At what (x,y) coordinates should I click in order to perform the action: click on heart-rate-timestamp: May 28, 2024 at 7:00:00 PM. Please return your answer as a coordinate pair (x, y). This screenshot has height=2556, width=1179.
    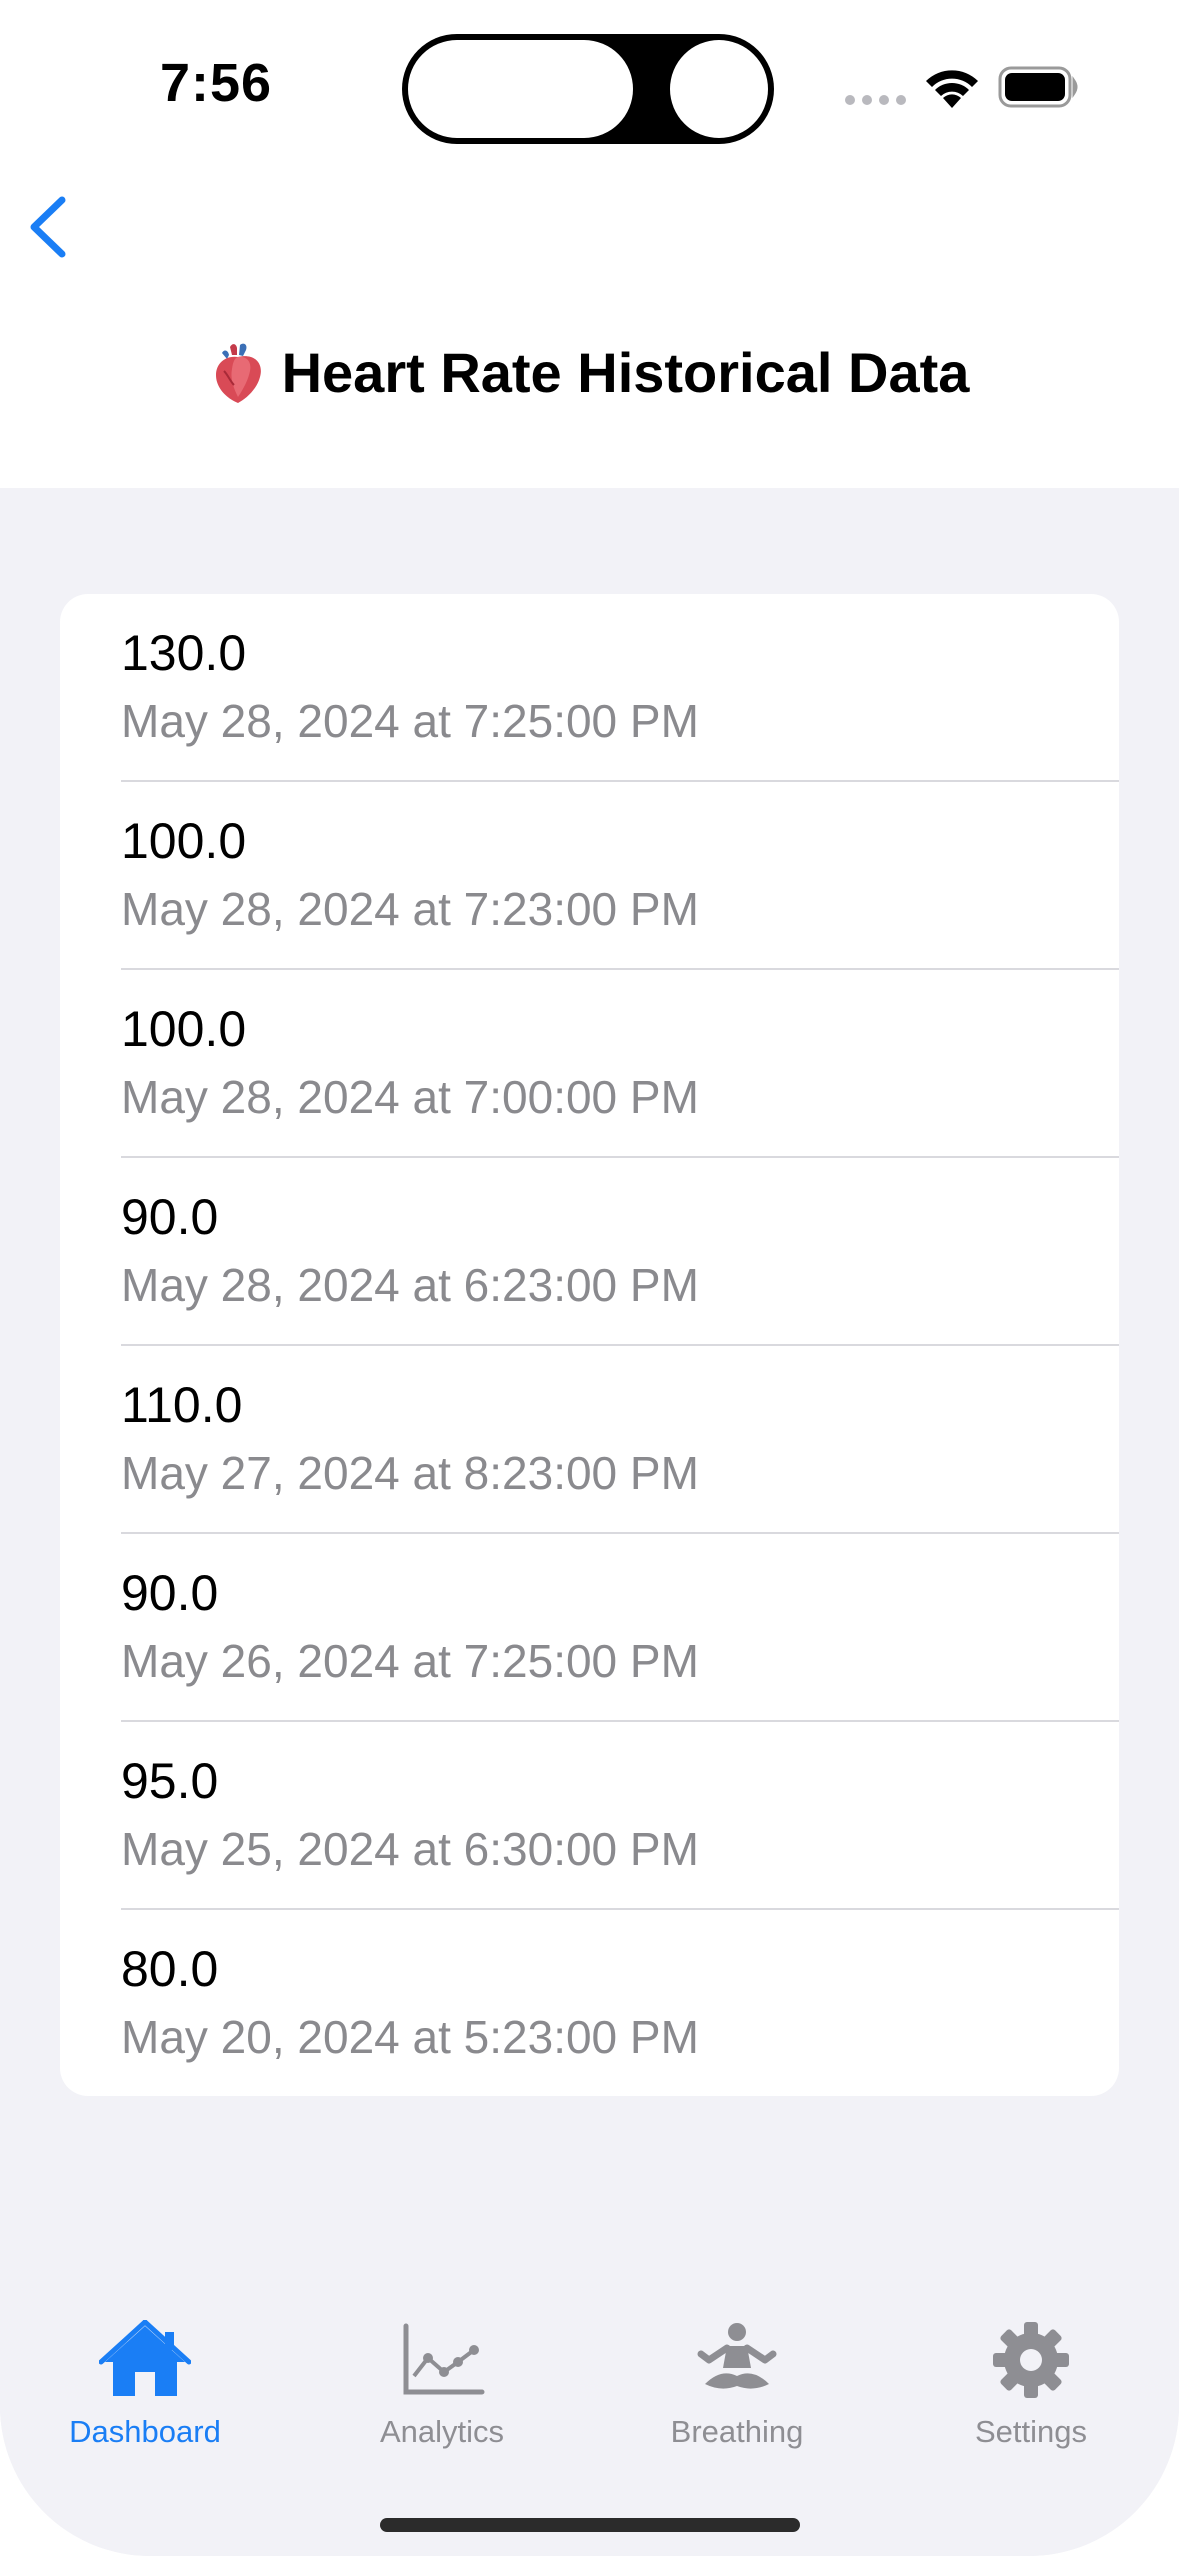
    Looking at the image, I should click on (410, 1097).